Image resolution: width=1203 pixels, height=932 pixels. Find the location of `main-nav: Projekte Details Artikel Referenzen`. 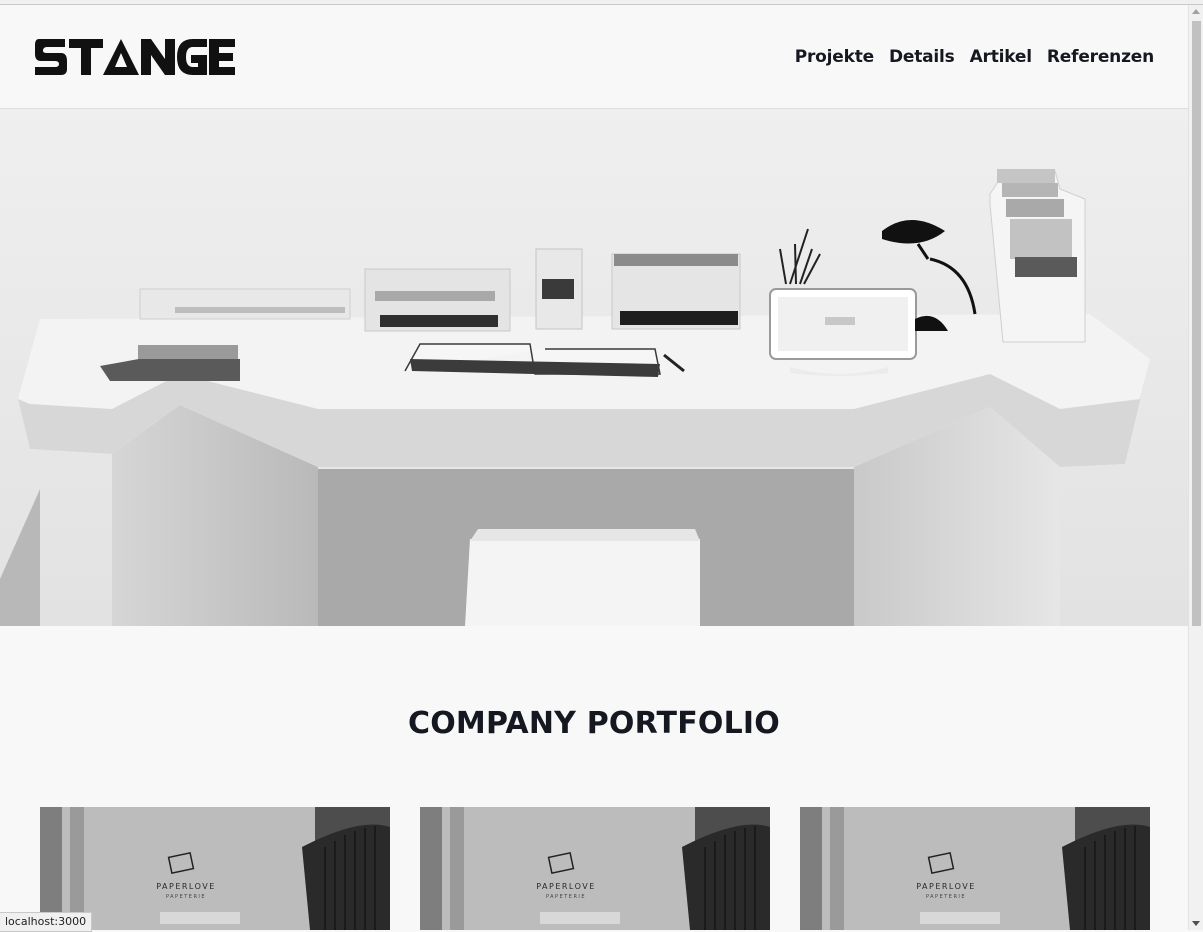

main-nav: Projekte Details Artikel Referenzen is located at coordinates (974, 57).